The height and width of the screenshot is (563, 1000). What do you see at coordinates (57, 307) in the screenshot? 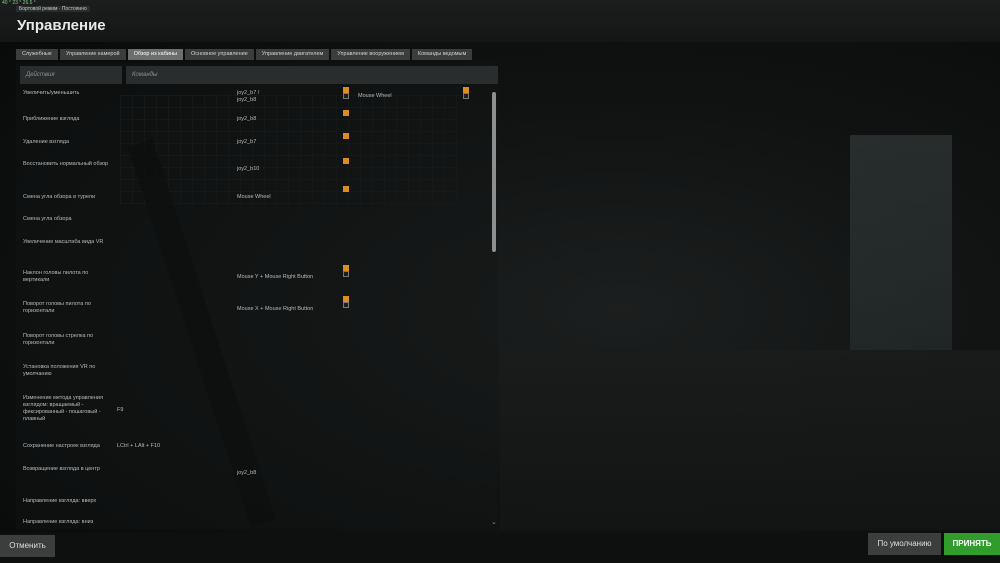
I see `action-label: Поворот головы пилота по горизонтали` at bounding box center [57, 307].